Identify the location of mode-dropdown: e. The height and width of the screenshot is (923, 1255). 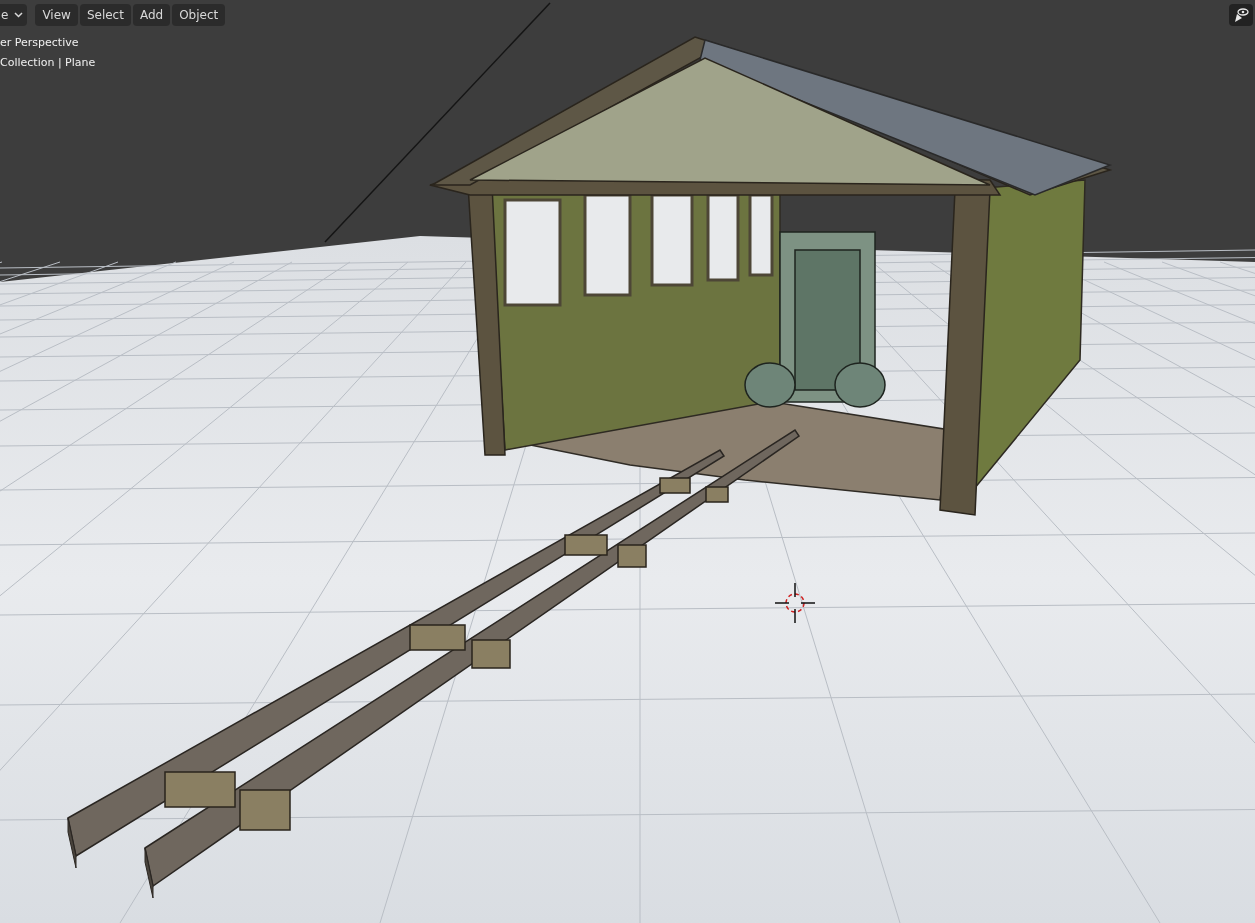
(14, 14).